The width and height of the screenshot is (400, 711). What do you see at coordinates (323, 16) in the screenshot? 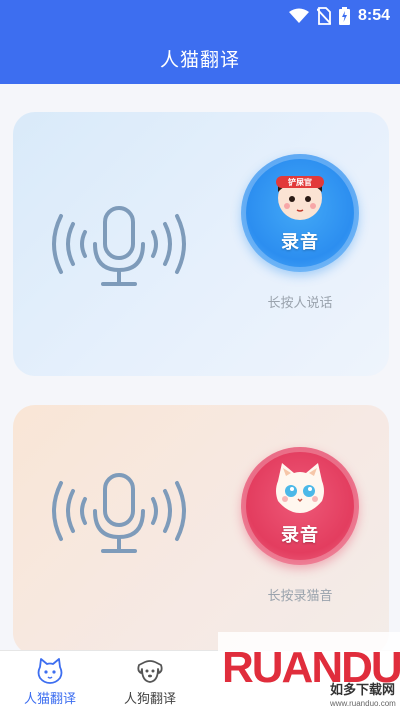
I see `no-sim-icon` at bounding box center [323, 16].